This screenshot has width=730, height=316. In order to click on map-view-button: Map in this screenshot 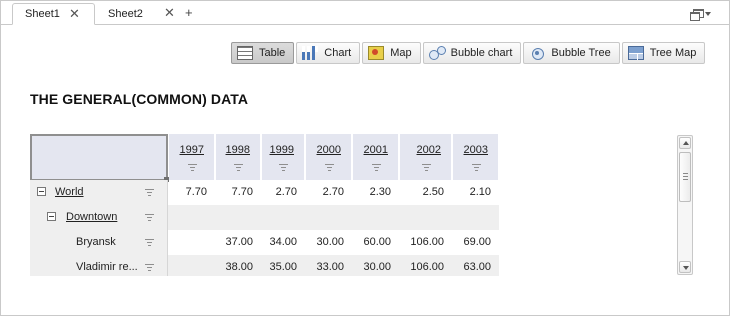, I will do `click(391, 53)`.